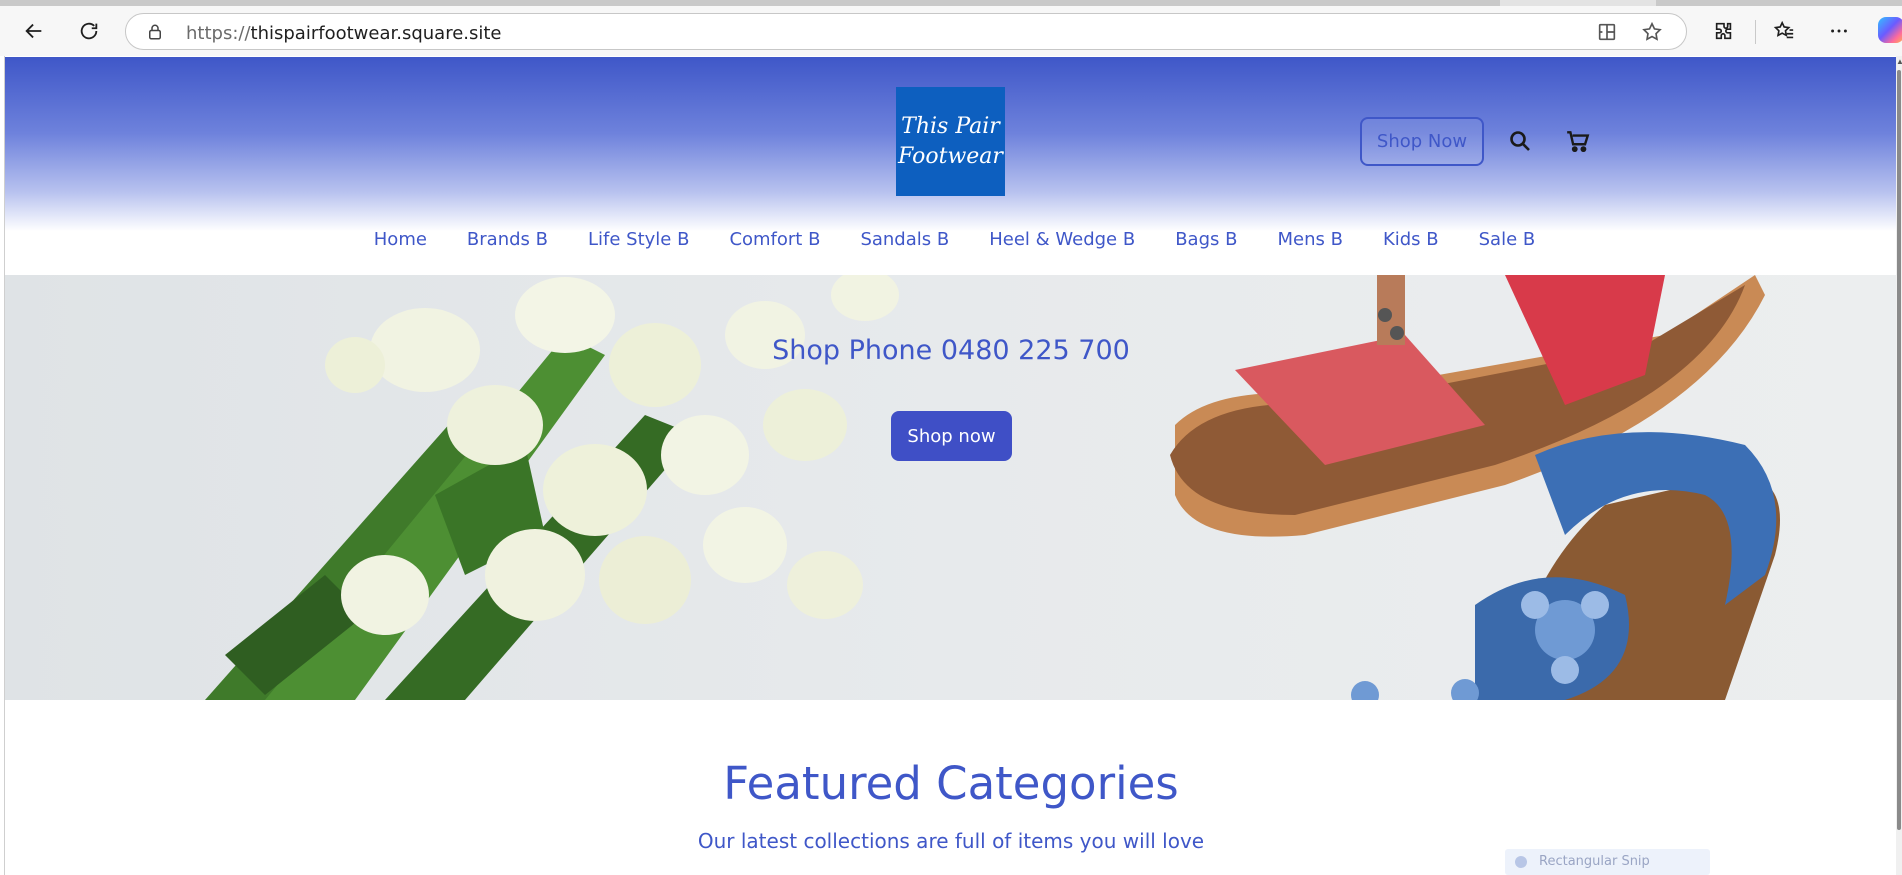 This screenshot has height=875, width=1902. I want to click on snip-tooltip: Rectangular Snip, so click(1607, 862).